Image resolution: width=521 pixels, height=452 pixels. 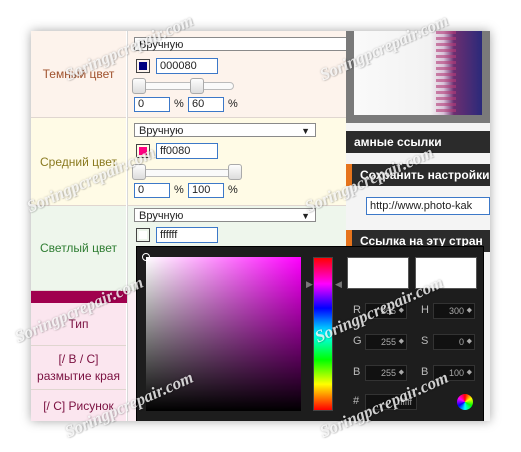 I want to click on h-label: H, so click(x=425, y=310).